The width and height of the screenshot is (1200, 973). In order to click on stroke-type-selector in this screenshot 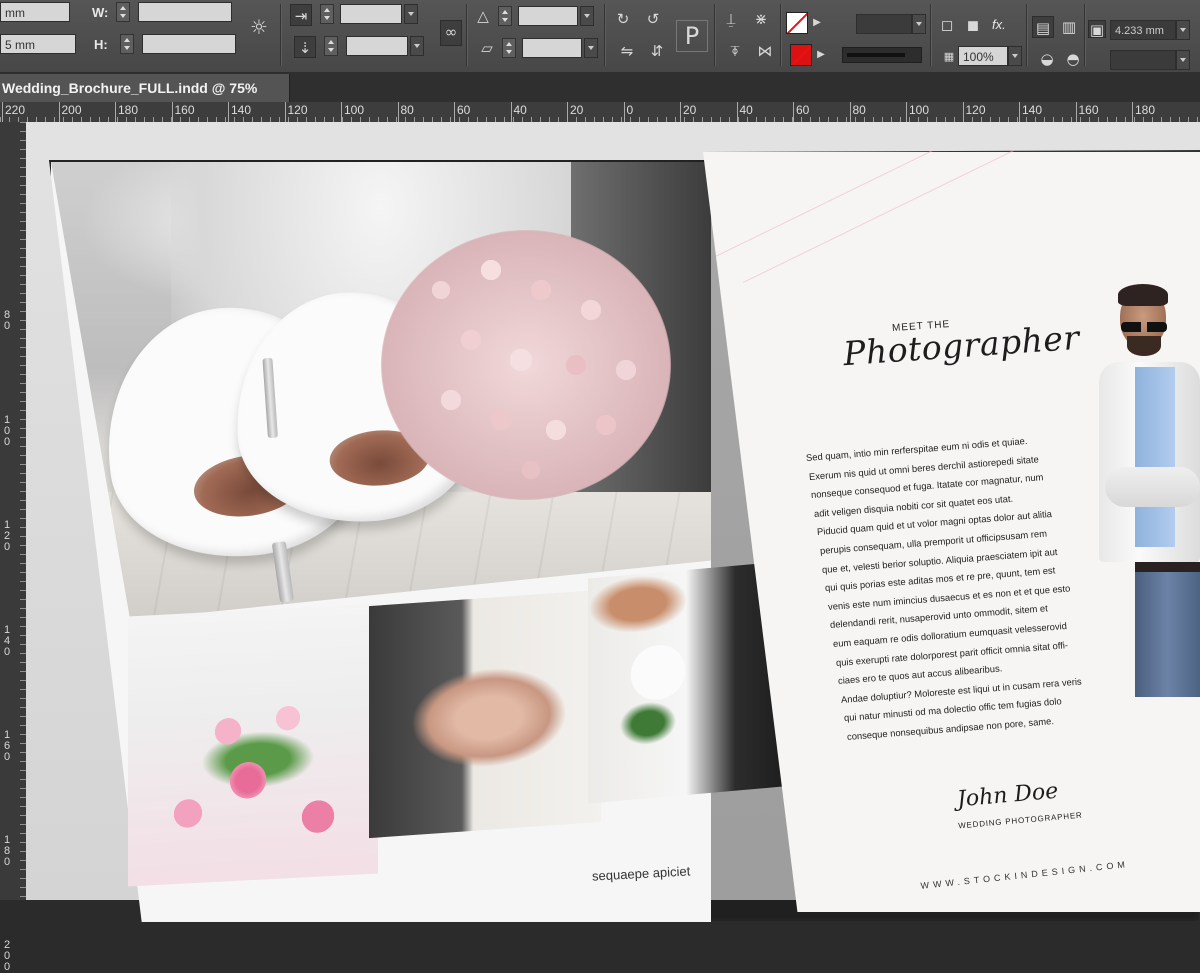, I will do `click(882, 55)`.